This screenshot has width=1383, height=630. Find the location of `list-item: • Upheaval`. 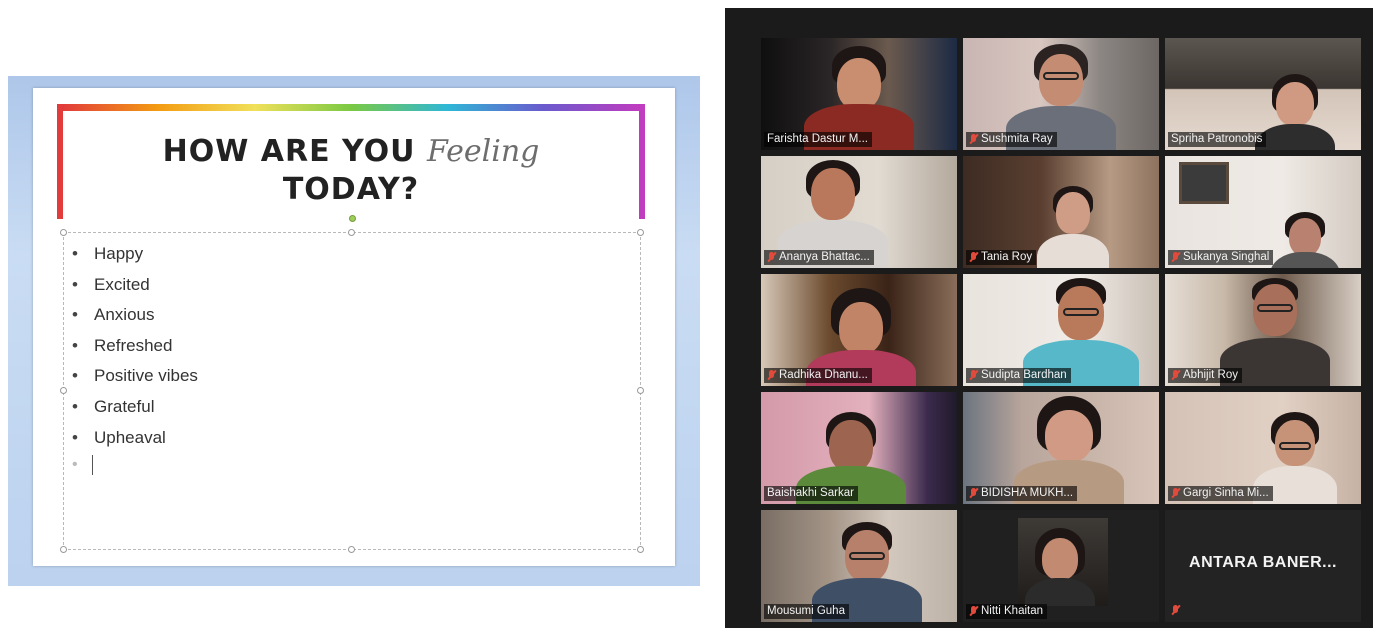

list-item: • Upheaval is located at coordinates (119, 437).